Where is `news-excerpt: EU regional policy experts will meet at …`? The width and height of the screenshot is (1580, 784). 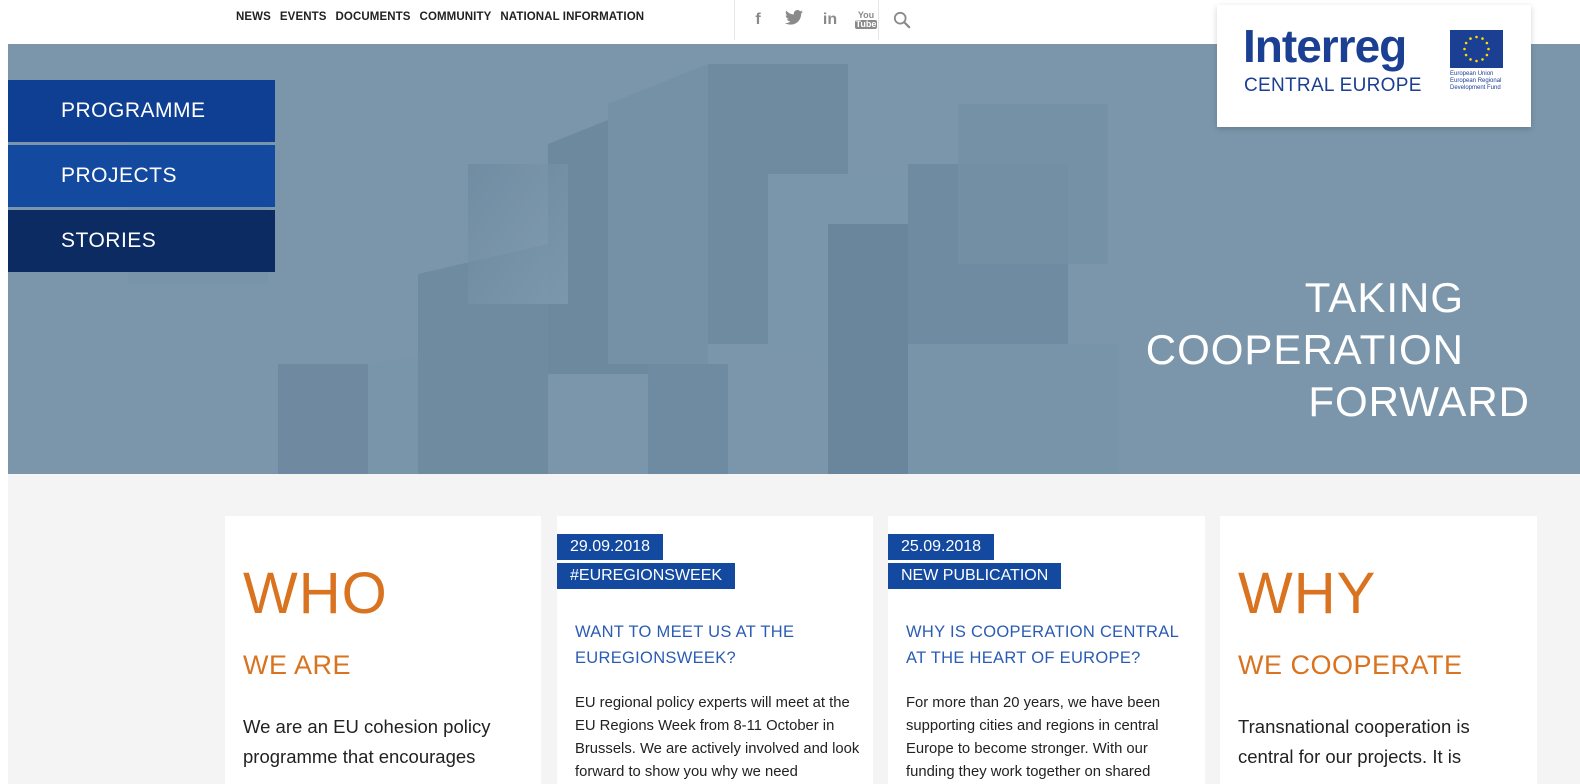
news-excerpt: EU regional policy experts will meet at … is located at coordinates (717, 737).